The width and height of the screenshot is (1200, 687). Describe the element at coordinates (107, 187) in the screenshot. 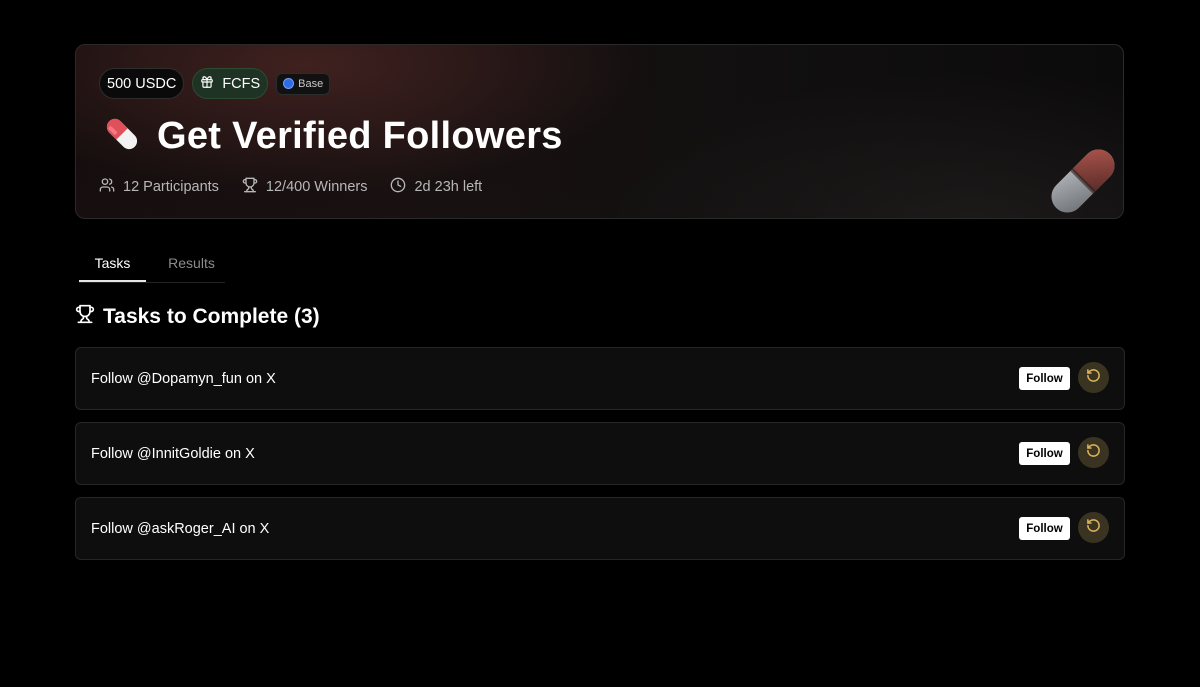

I see `users-icon` at that location.